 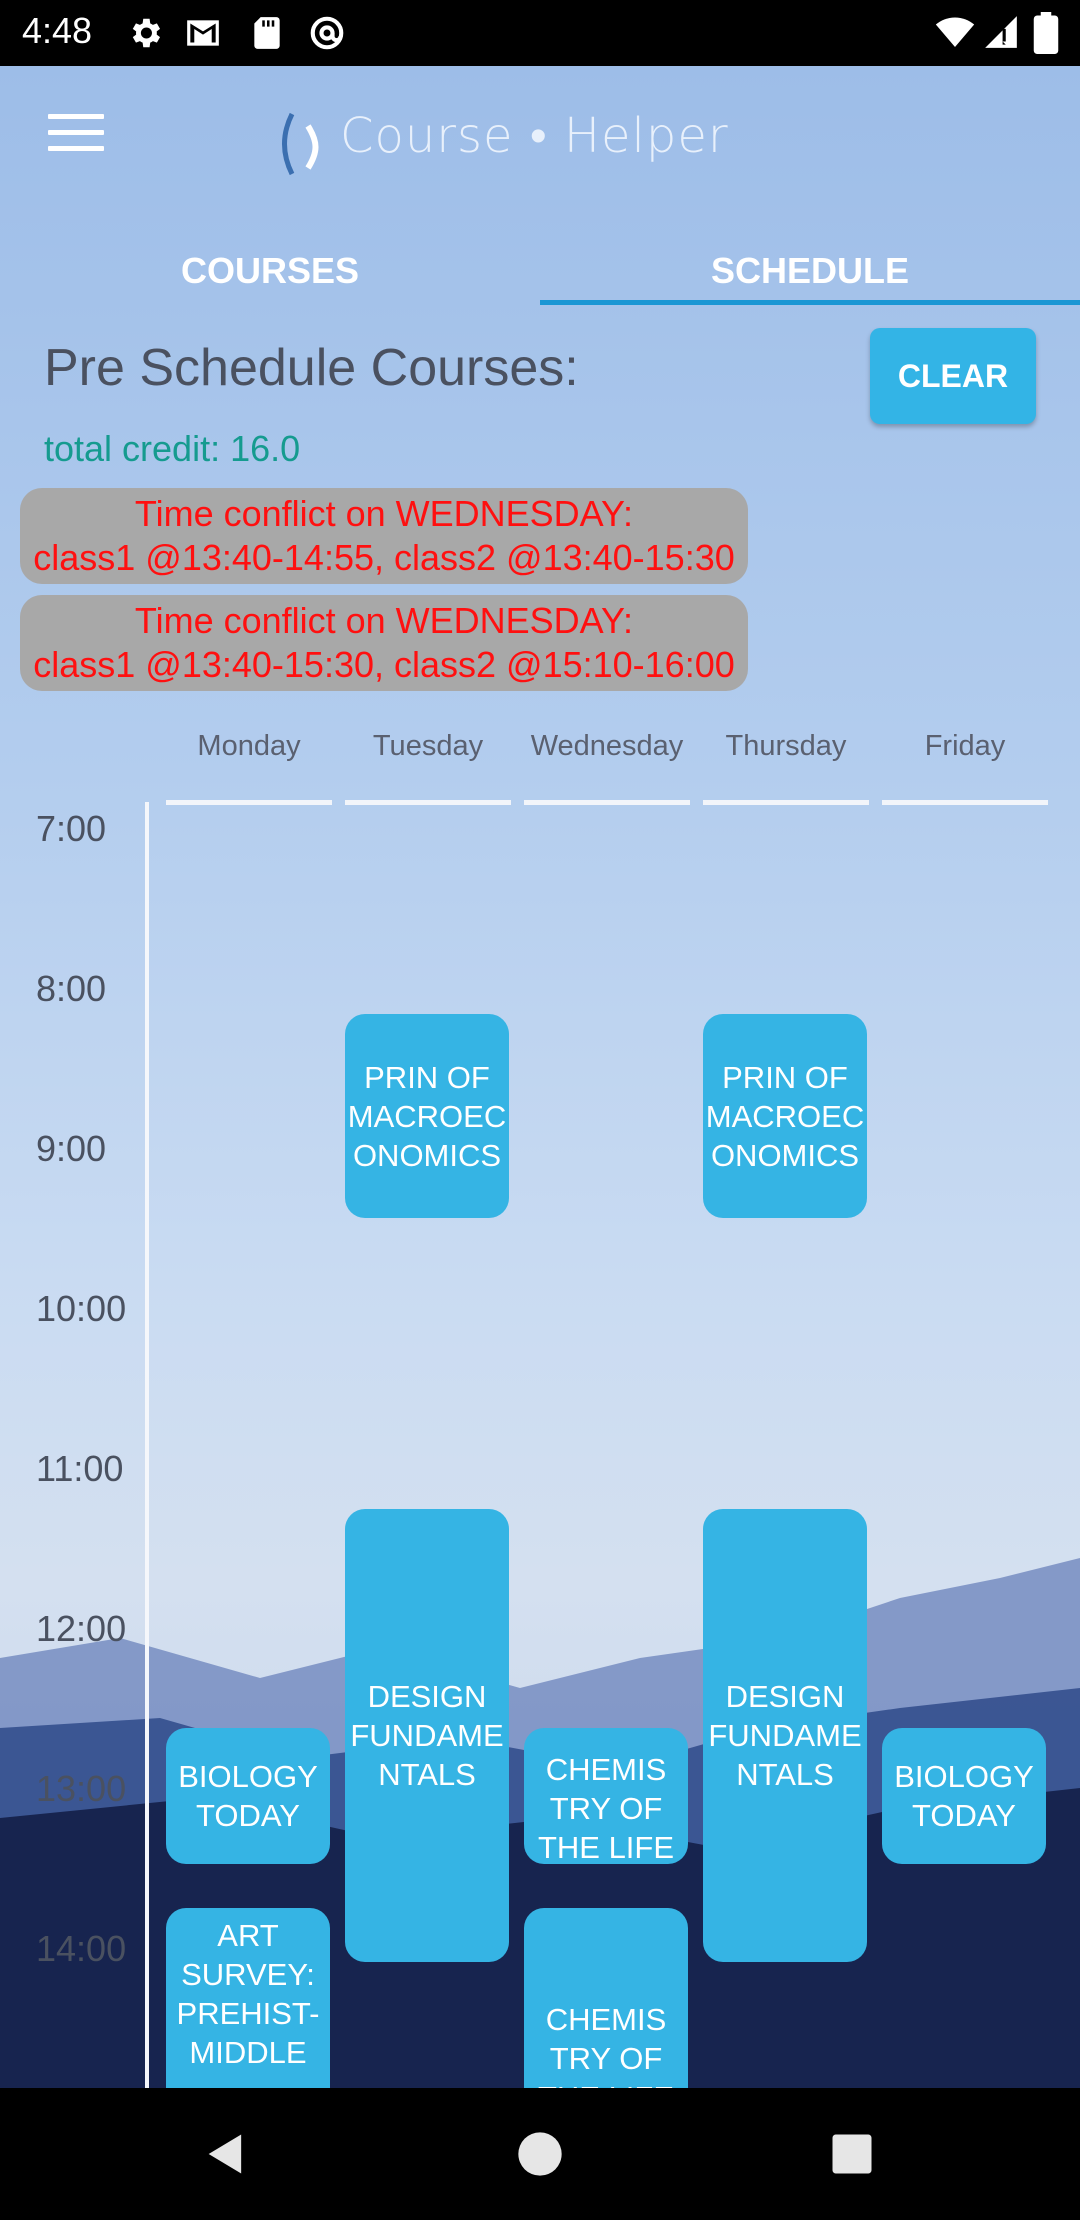 What do you see at coordinates (267, 33) in the screenshot?
I see `sd-card-icon` at bounding box center [267, 33].